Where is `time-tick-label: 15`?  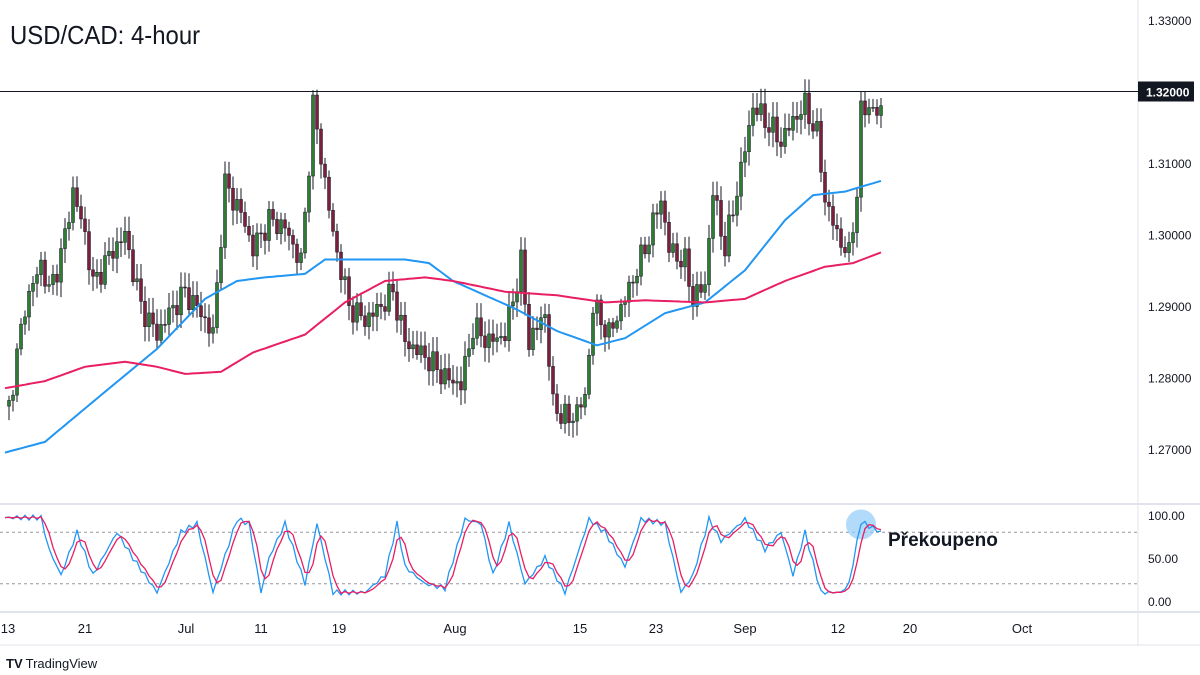
time-tick-label: 15 is located at coordinates (580, 628).